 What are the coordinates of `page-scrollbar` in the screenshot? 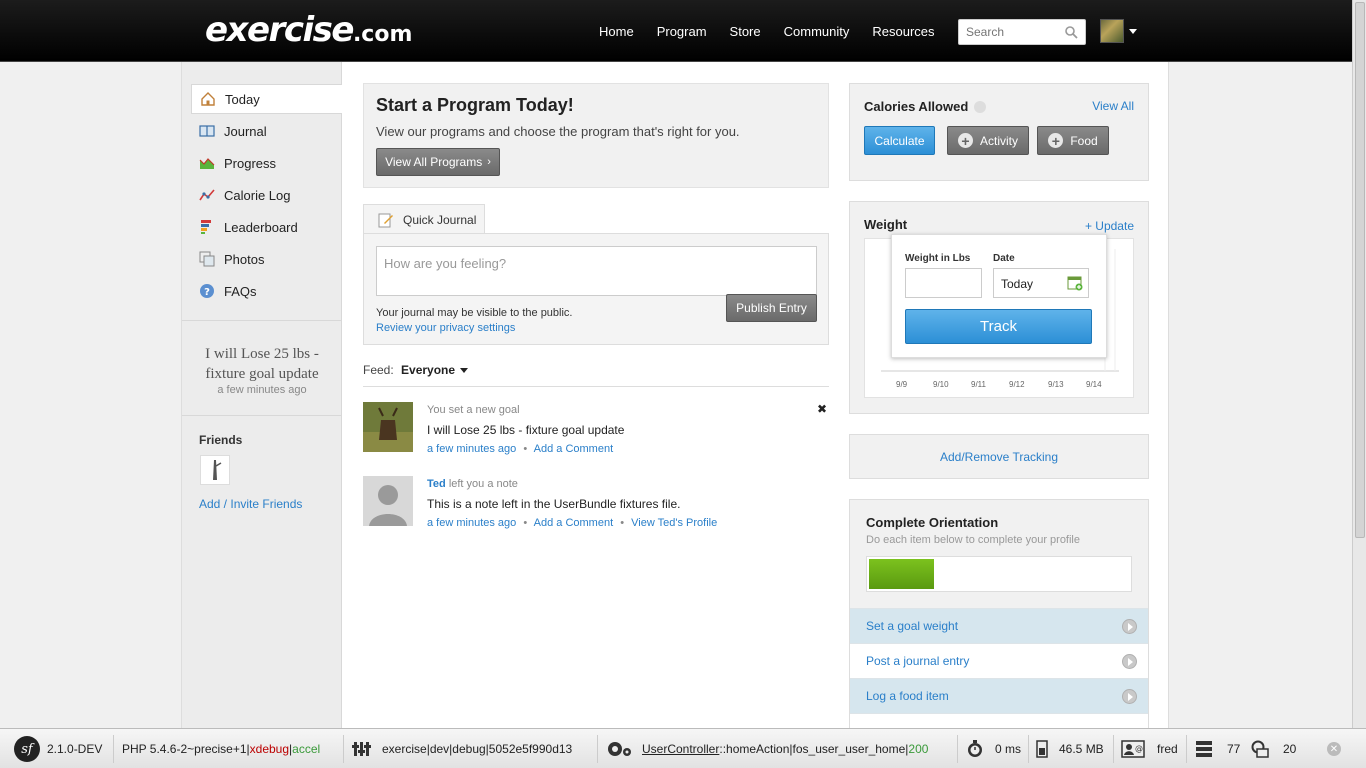 It's located at (1359, 364).